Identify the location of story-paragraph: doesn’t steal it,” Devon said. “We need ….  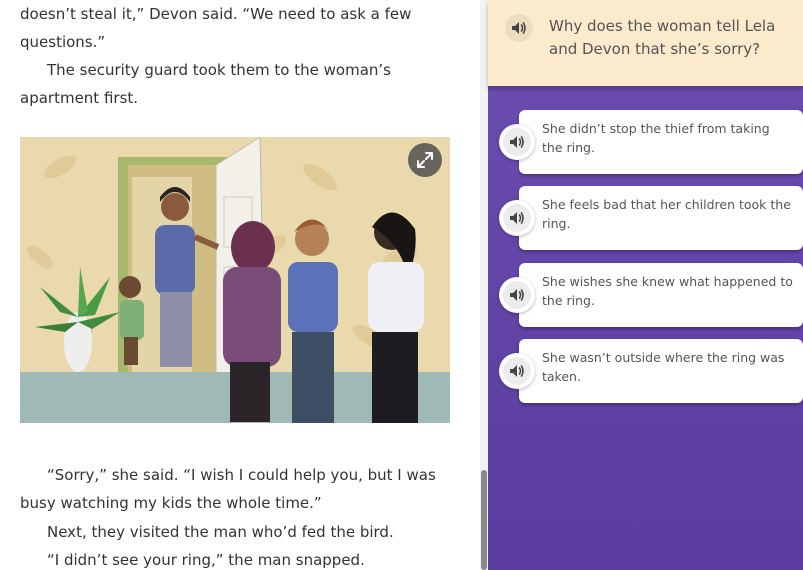
(216, 28).